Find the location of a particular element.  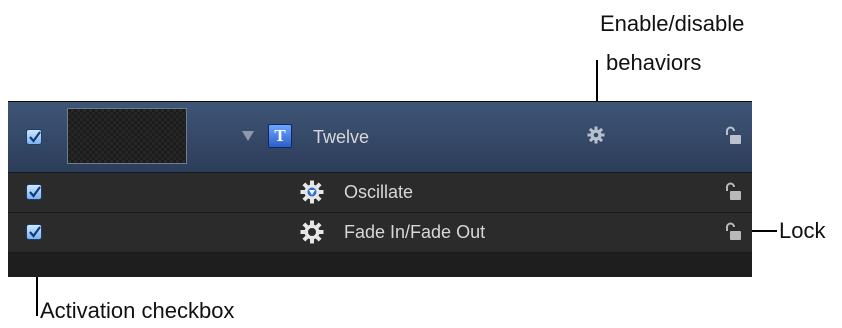

behavior-name-fade-in-fade-out: Fade In/Fade Out is located at coordinates (414, 232).